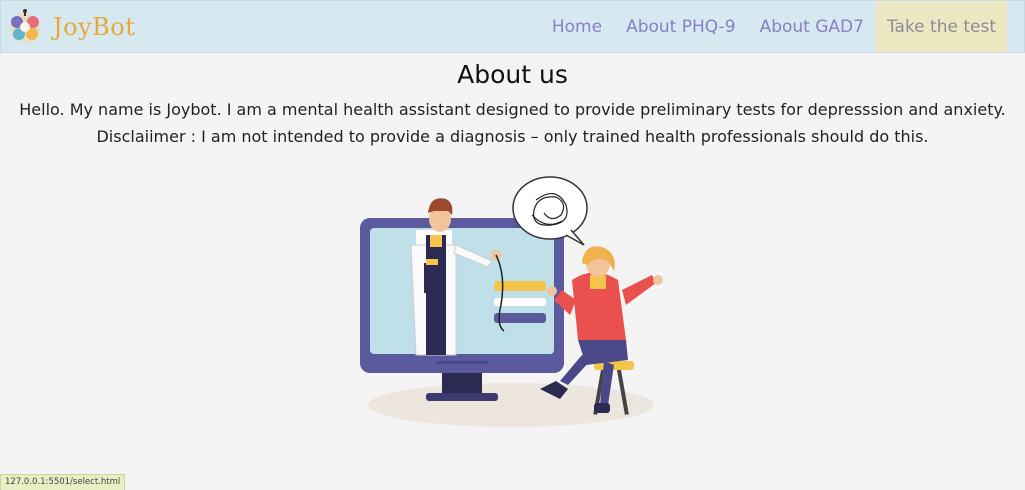 The image size is (1025, 490). I want to click on monitor-stand-base, so click(462, 397).